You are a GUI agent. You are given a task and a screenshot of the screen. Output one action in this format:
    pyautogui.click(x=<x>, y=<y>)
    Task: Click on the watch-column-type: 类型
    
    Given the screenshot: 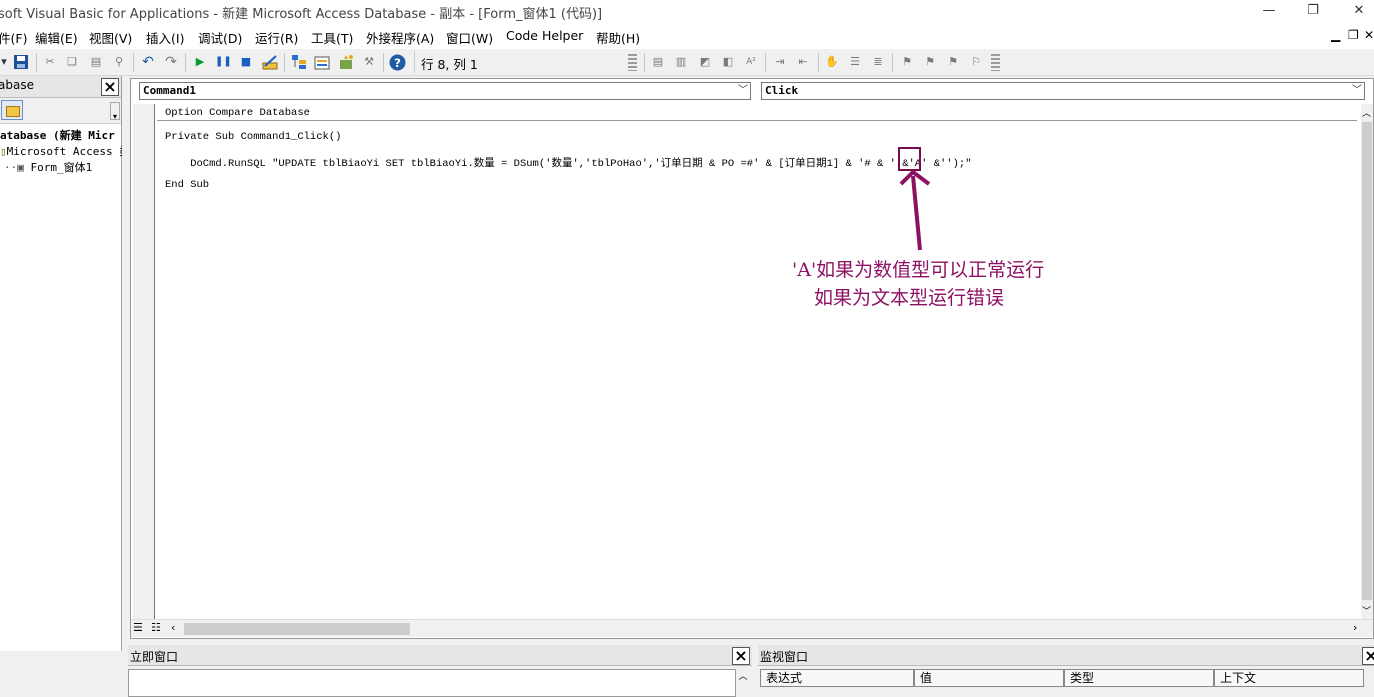 What is the action you would take?
    pyautogui.click(x=1139, y=678)
    